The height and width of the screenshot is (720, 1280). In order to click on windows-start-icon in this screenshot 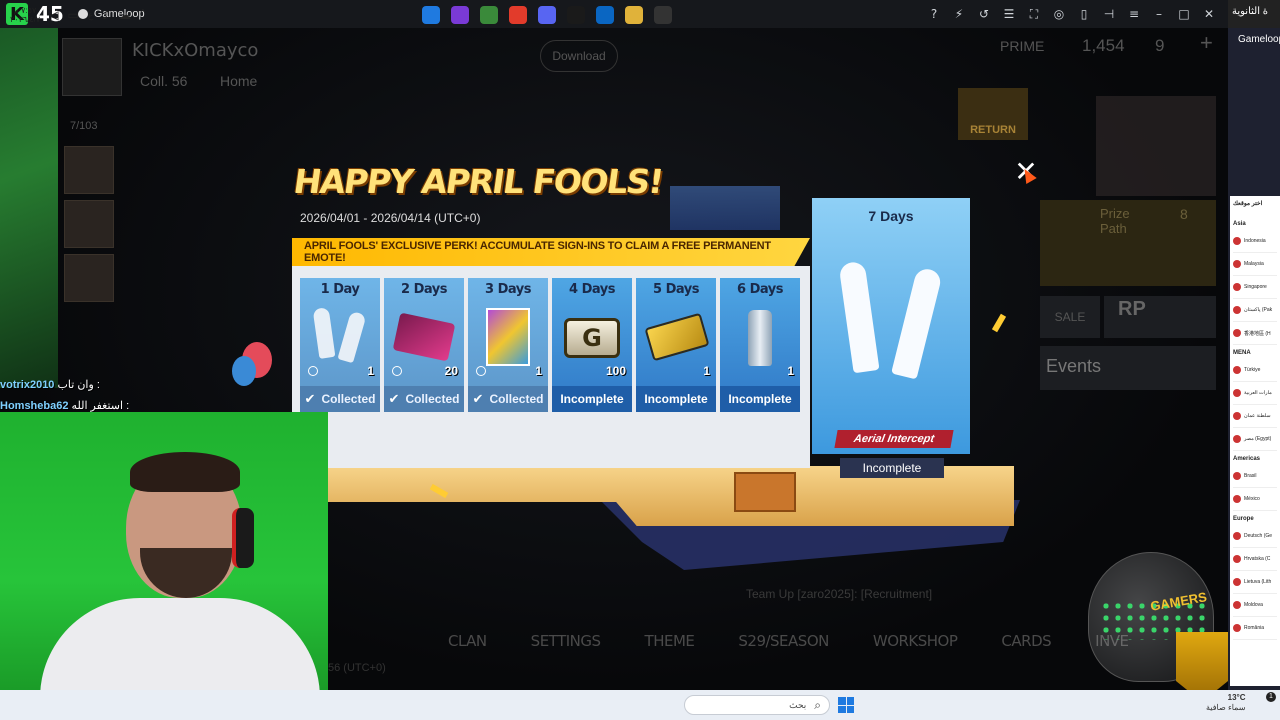, I will do `click(846, 705)`.